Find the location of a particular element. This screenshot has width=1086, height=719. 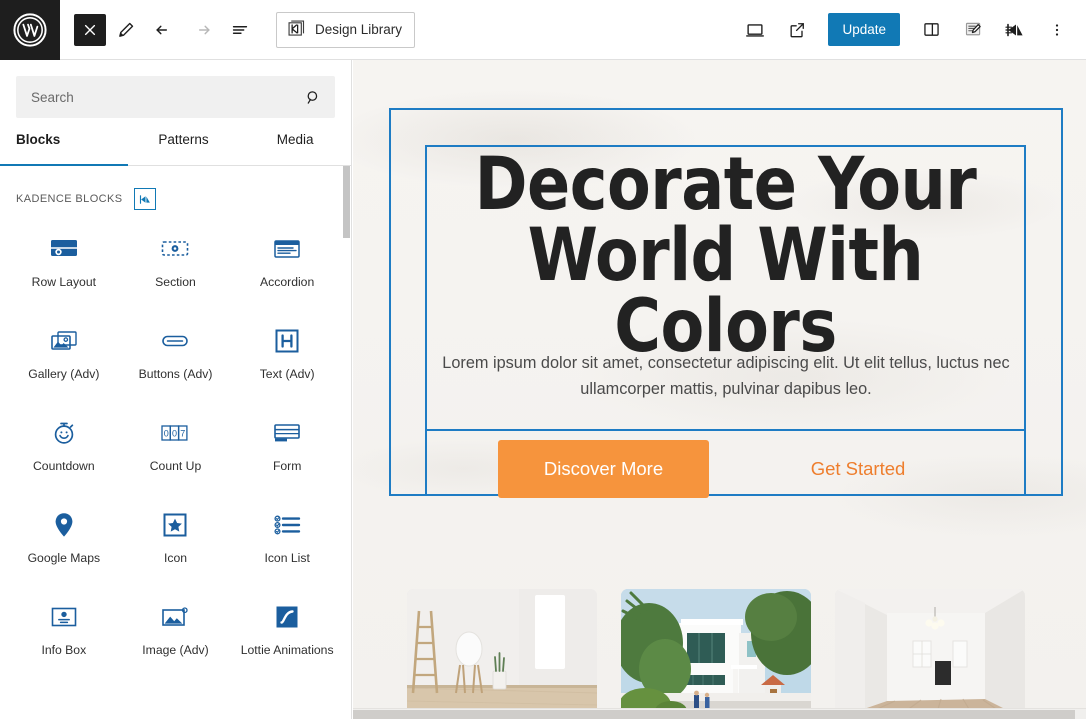

close-inserter-button is located at coordinates (90, 29).